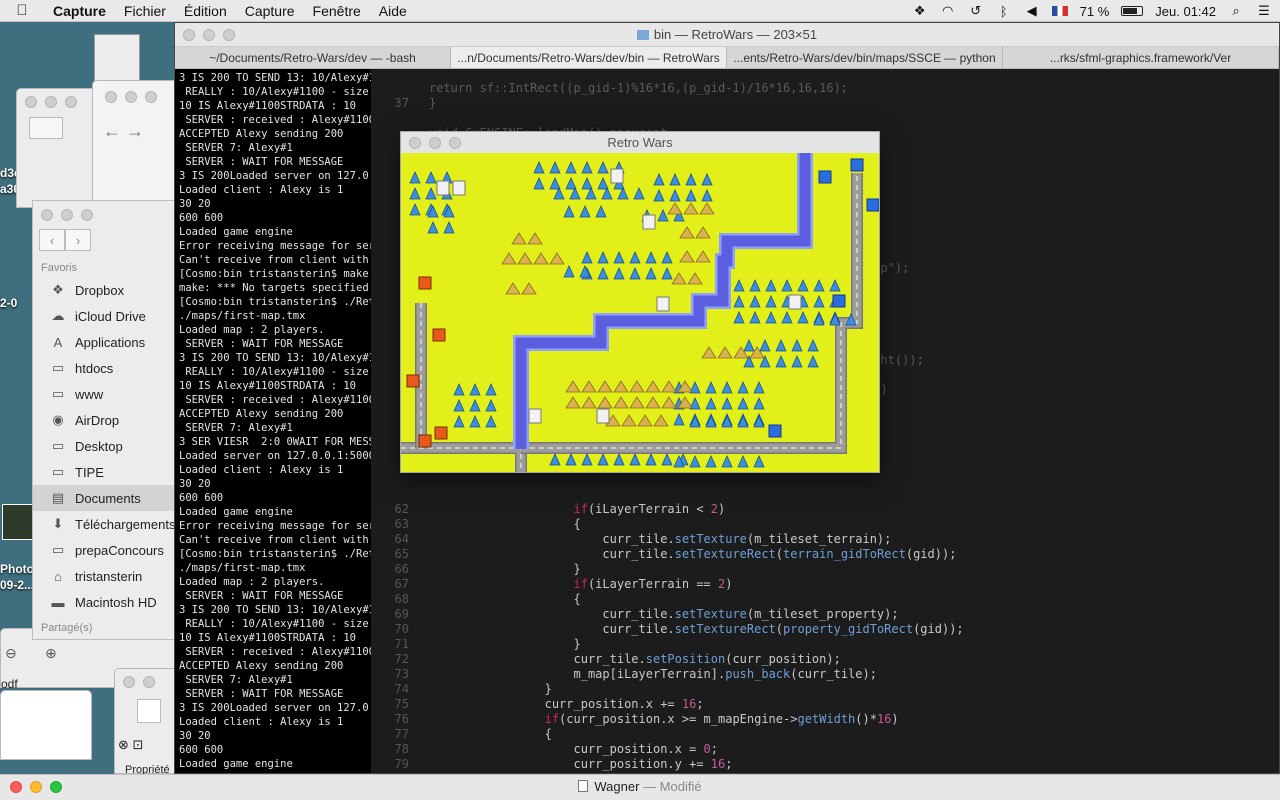 This screenshot has height=800, width=1280. I want to click on code-fragment: );, so click(1072, 374).